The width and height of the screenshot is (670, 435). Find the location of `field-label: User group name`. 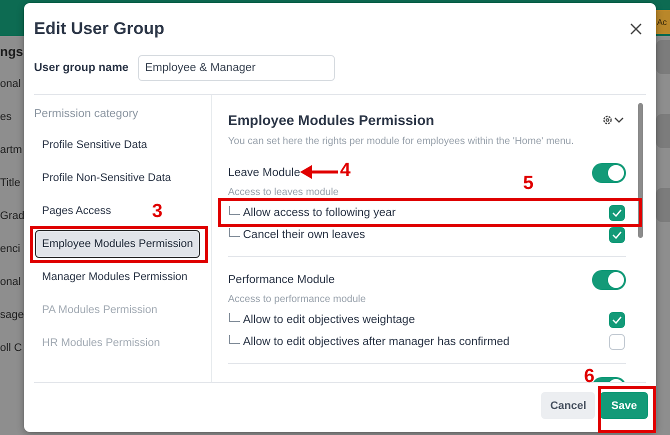

field-label: User group name is located at coordinates (82, 68).